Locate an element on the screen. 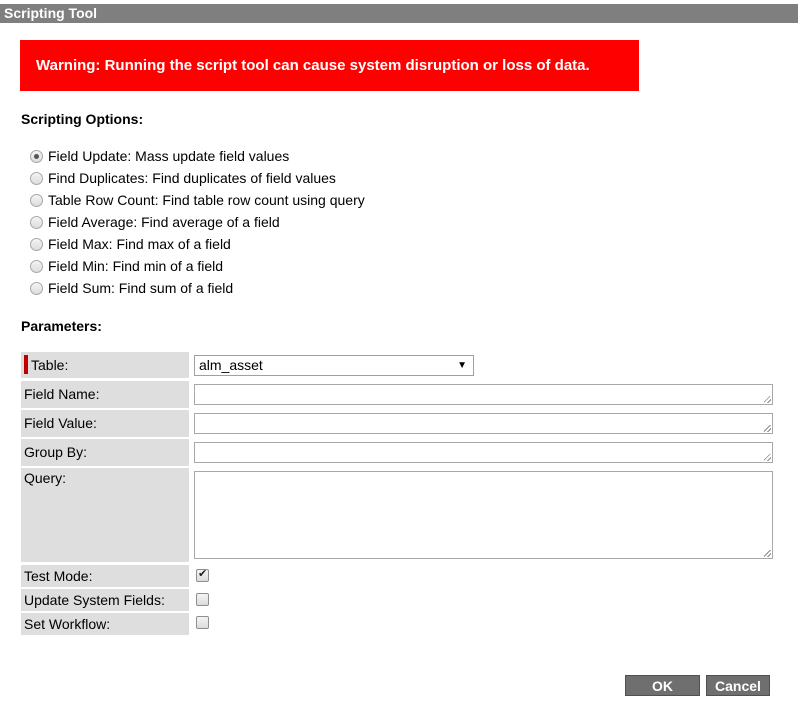 This screenshot has height=714, width=806. option-label: Field Max: Find max of a field is located at coordinates (139, 244).